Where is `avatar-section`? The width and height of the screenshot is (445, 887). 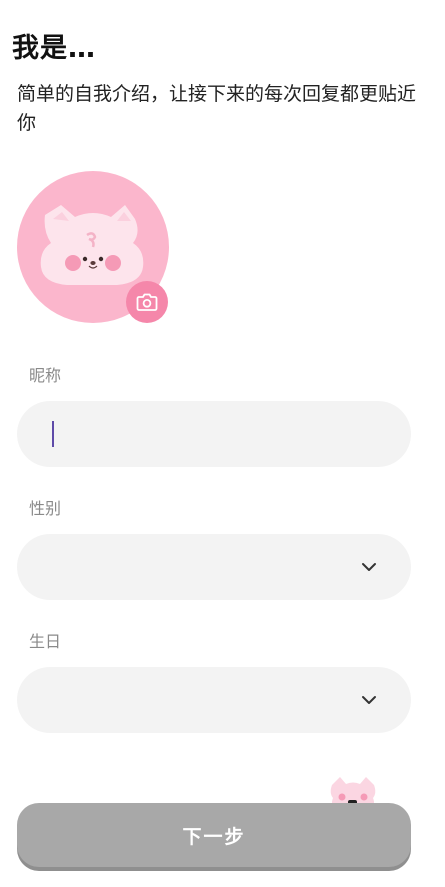 avatar-section is located at coordinates (93, 247).